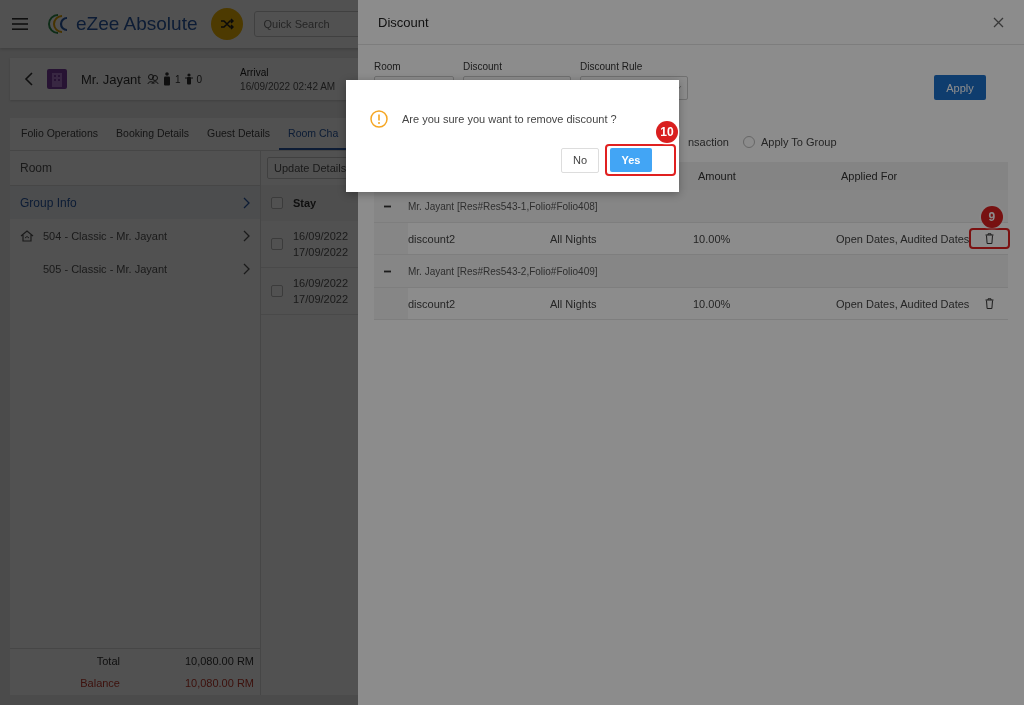 This screenshot has width=1024, height=705. I want to click on back-icon, so click(28, 79).